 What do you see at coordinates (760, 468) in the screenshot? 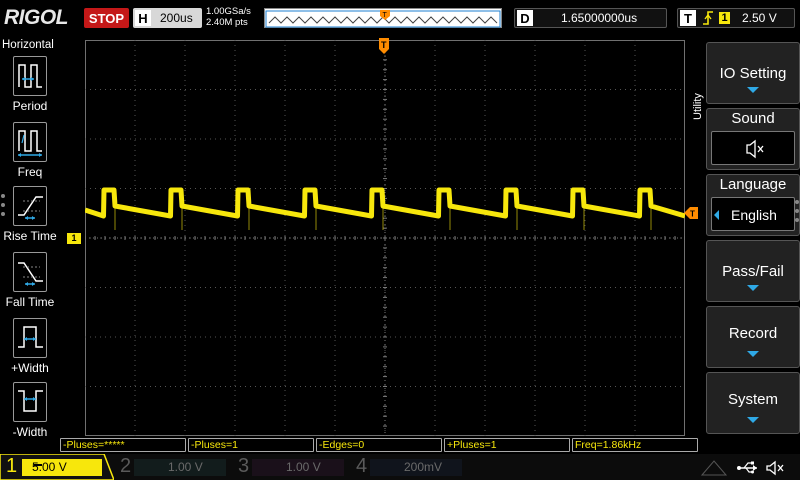
I see `status-icons` at bounding box center [760, 468].